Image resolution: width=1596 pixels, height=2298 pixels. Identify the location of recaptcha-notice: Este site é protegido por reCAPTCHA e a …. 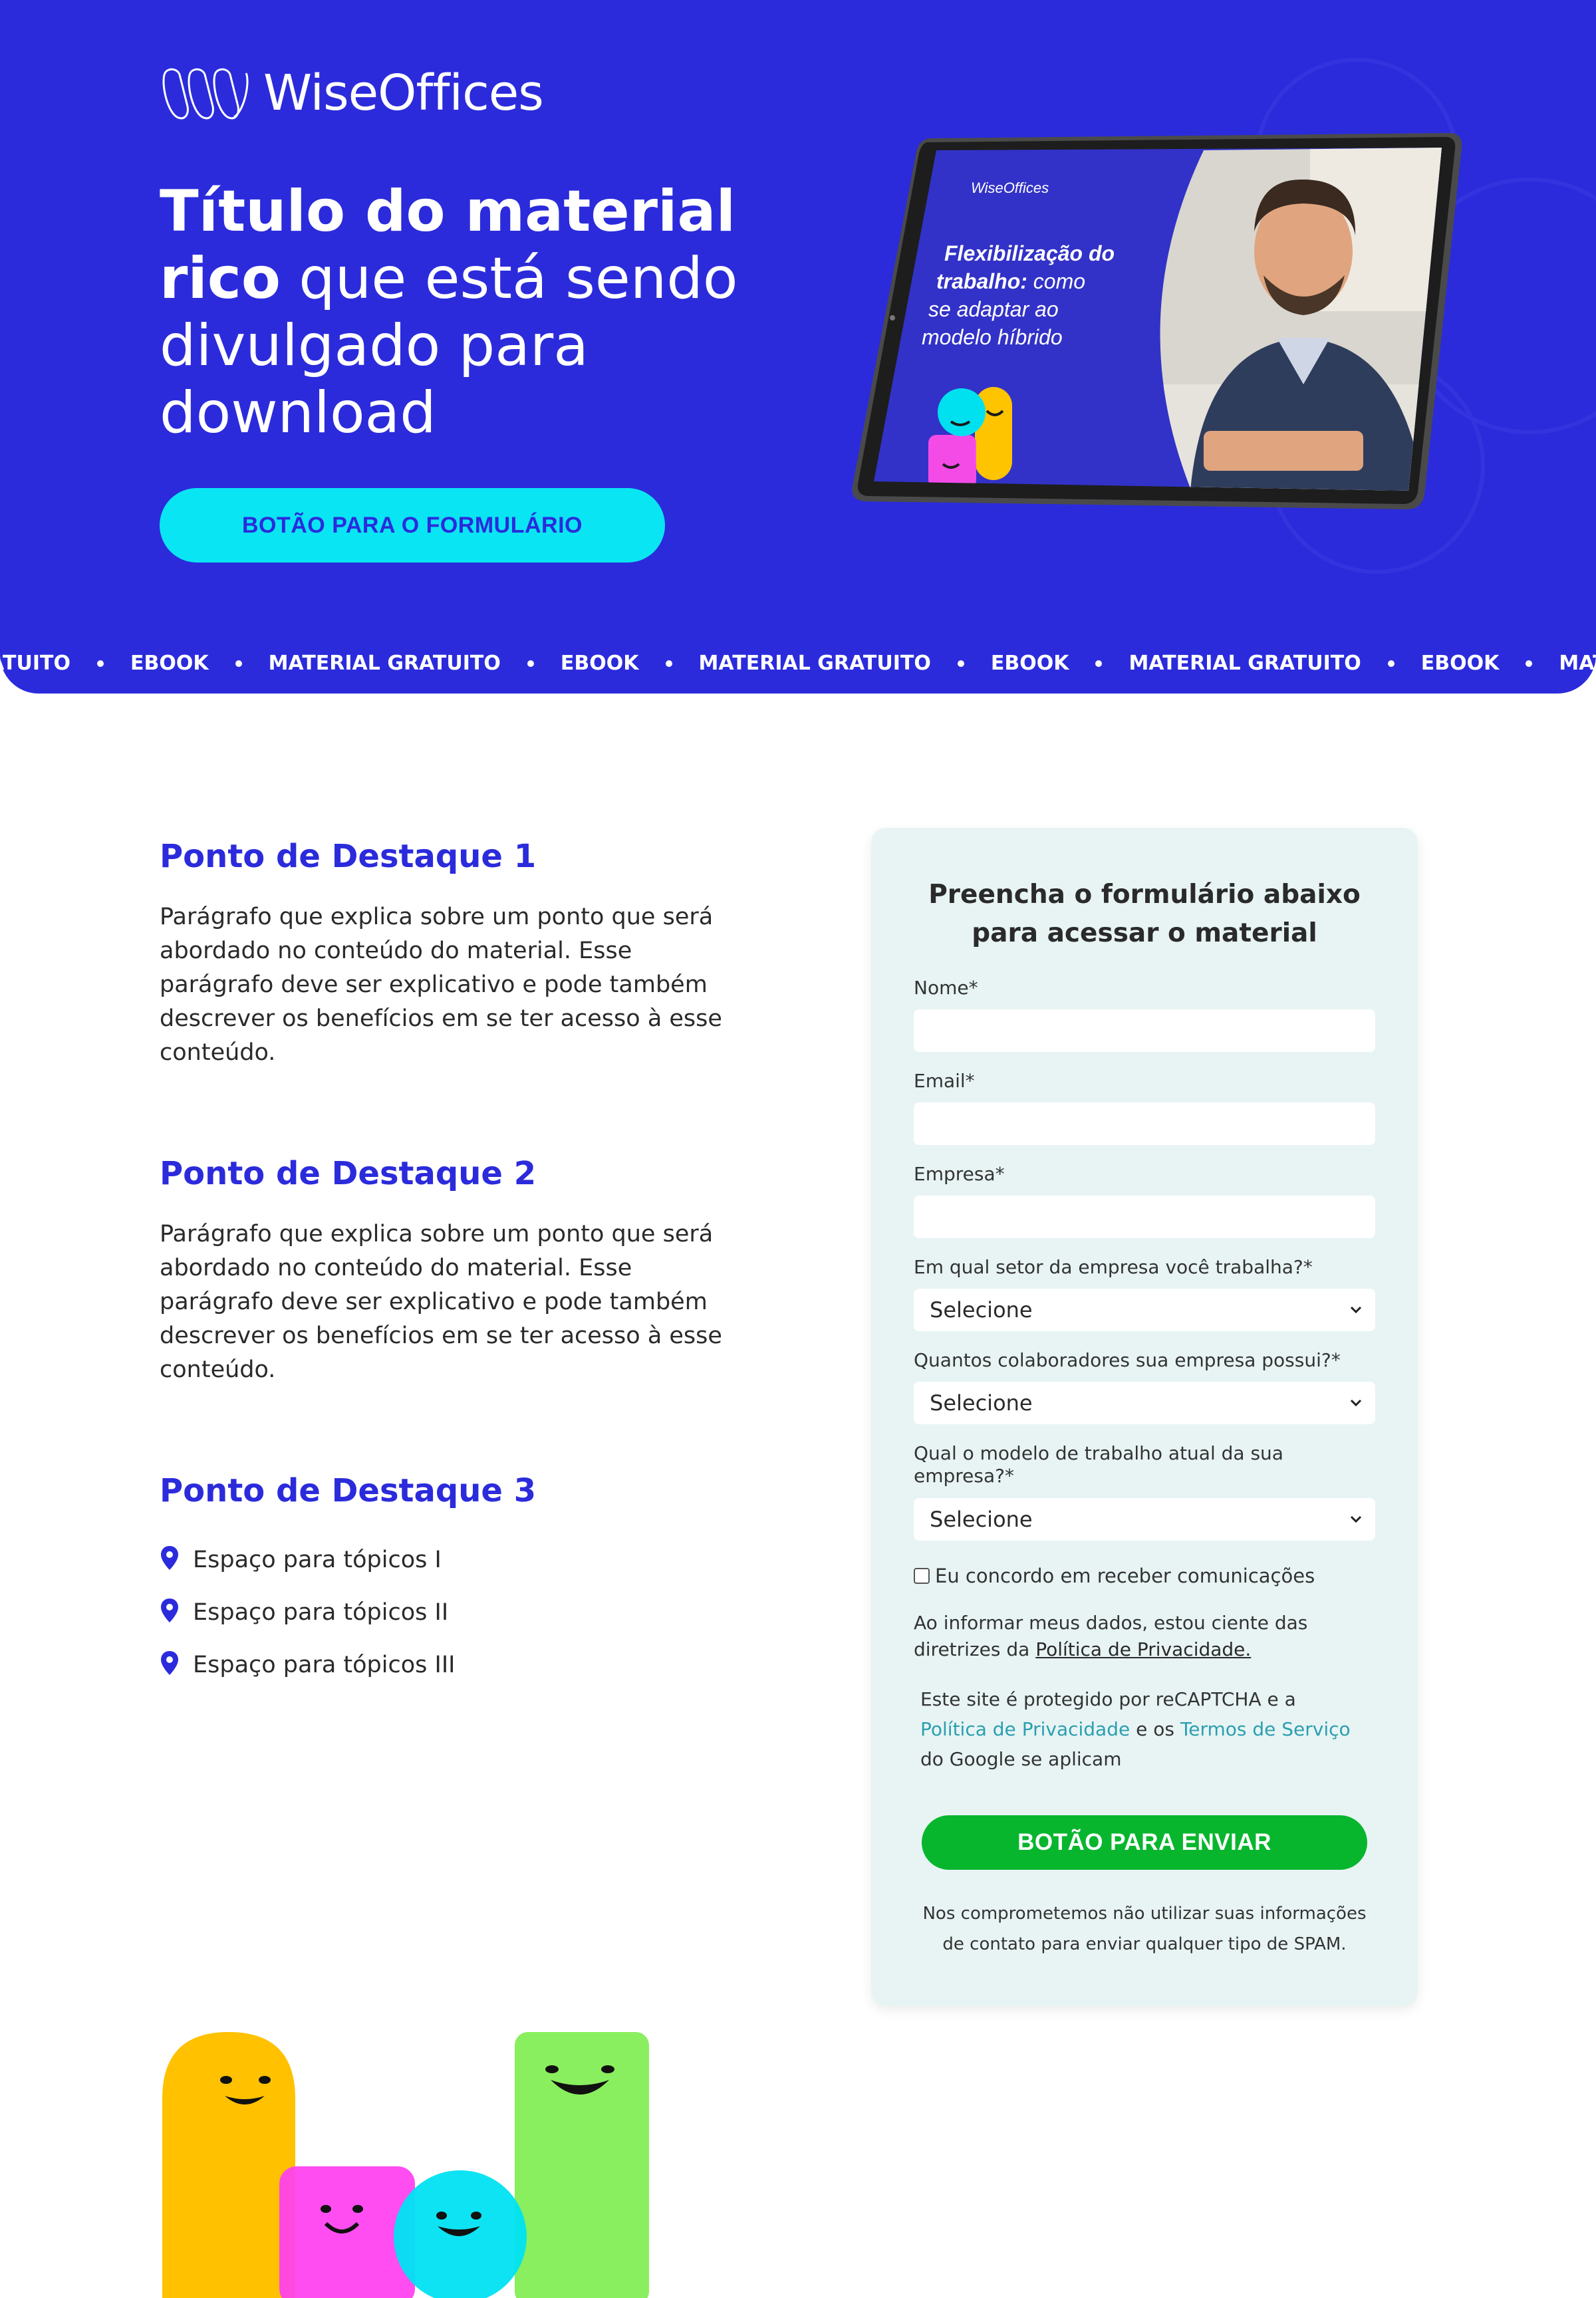
(1146, 1729).